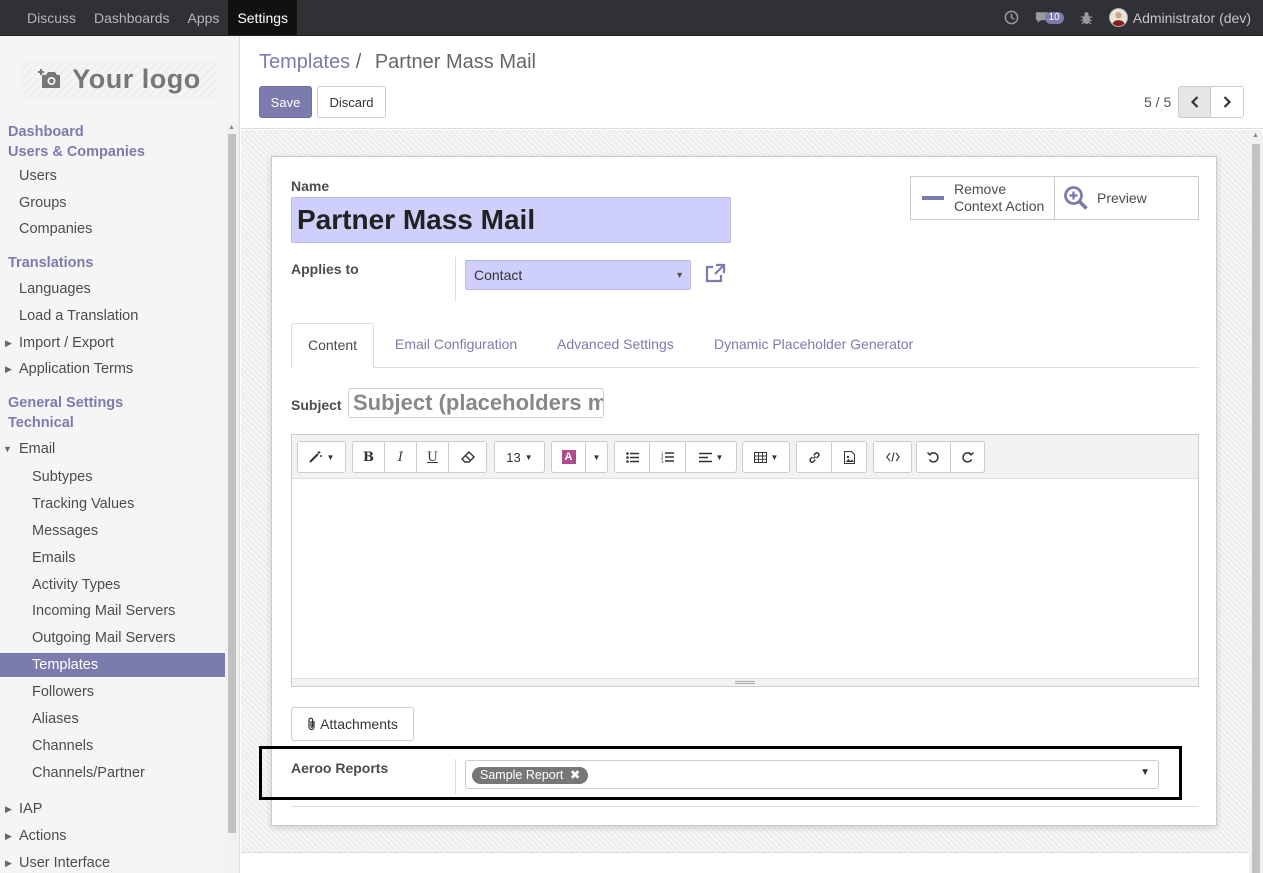  Describe the element at coordinates (132, 17) in the screenshot. I see `menu-dashboards: Dashboards` at that location.